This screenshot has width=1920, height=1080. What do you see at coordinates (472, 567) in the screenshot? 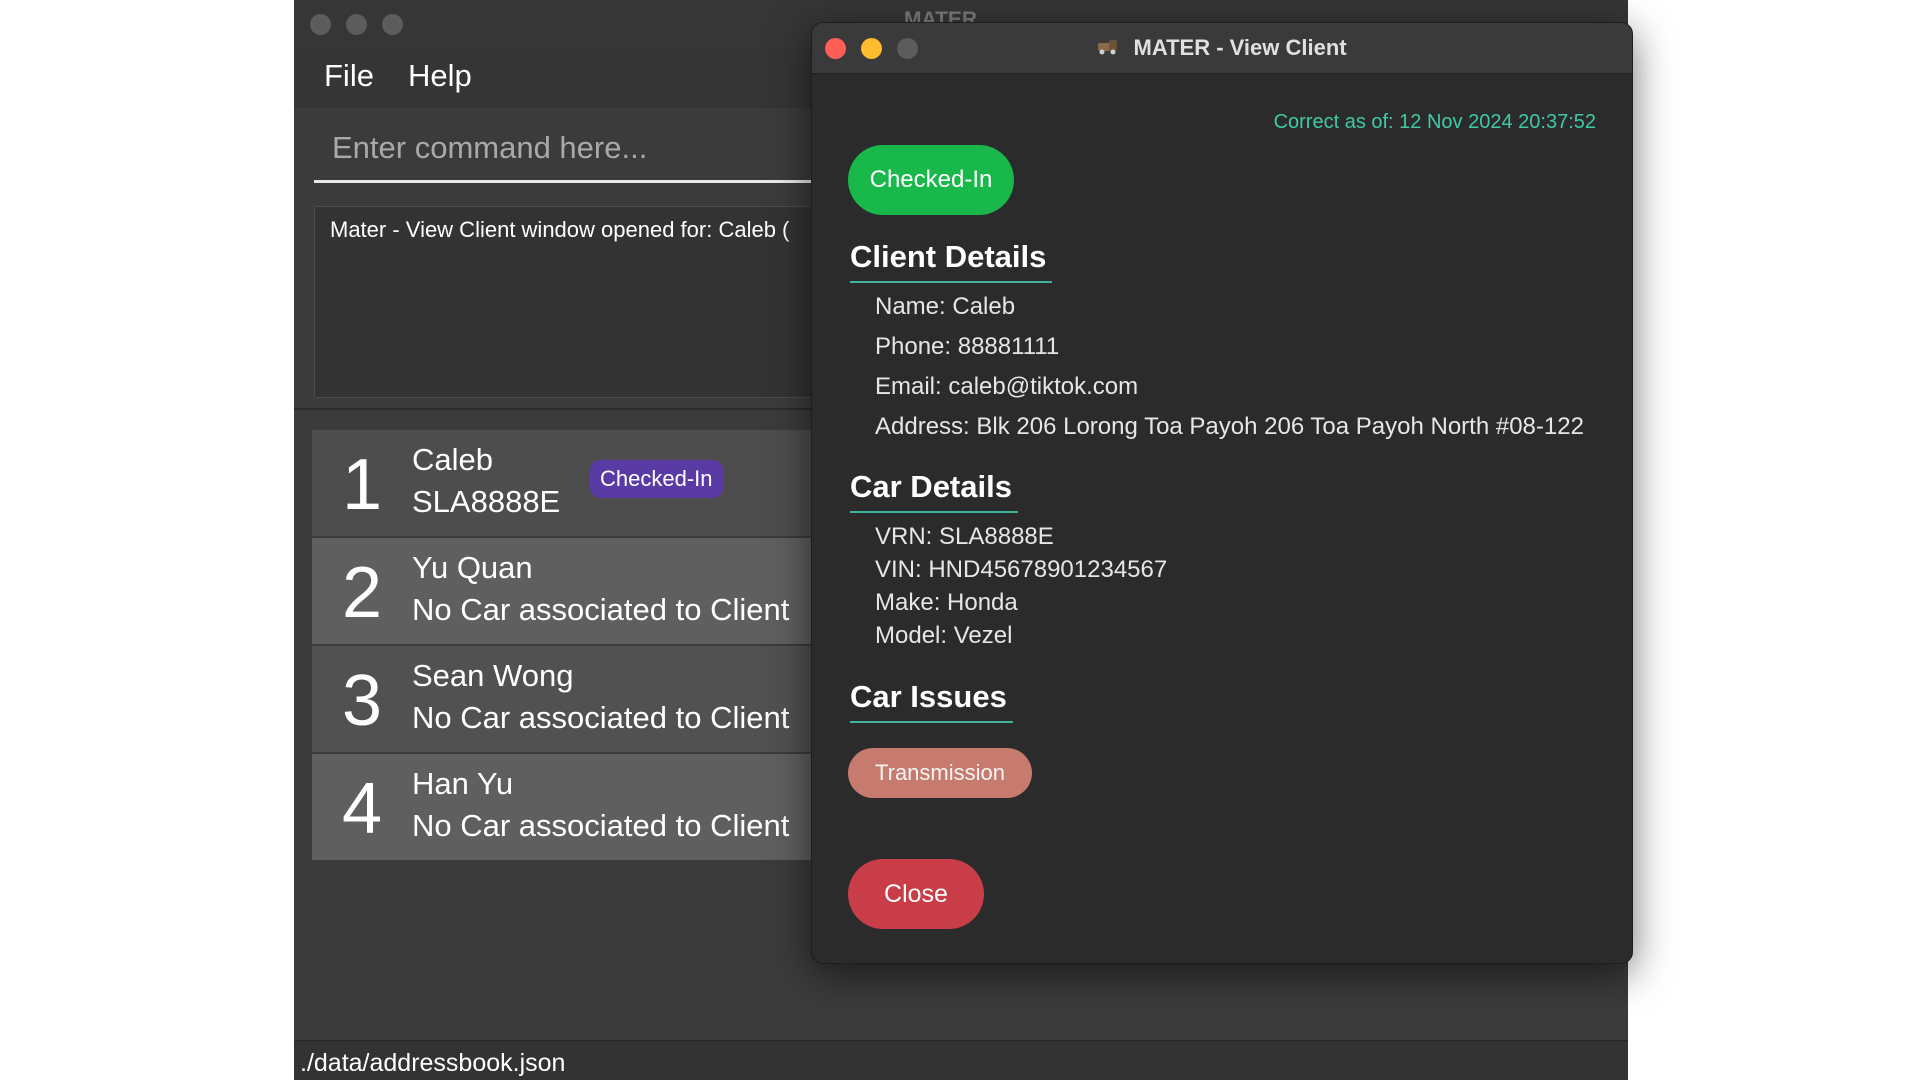
I see `client-name: Yu Quan` at bounding box center [472, 567].